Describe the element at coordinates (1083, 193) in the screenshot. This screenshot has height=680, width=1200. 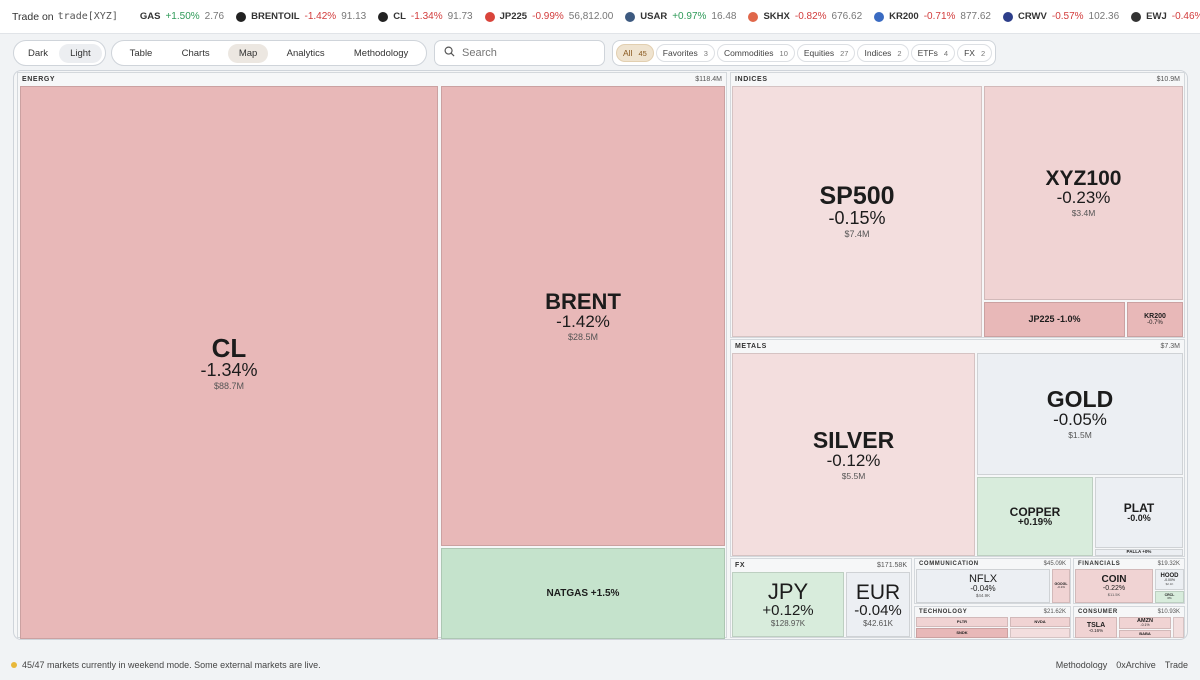
I see `tile-xyz100: XYZ100 -0.23% $3.4M` at that location.